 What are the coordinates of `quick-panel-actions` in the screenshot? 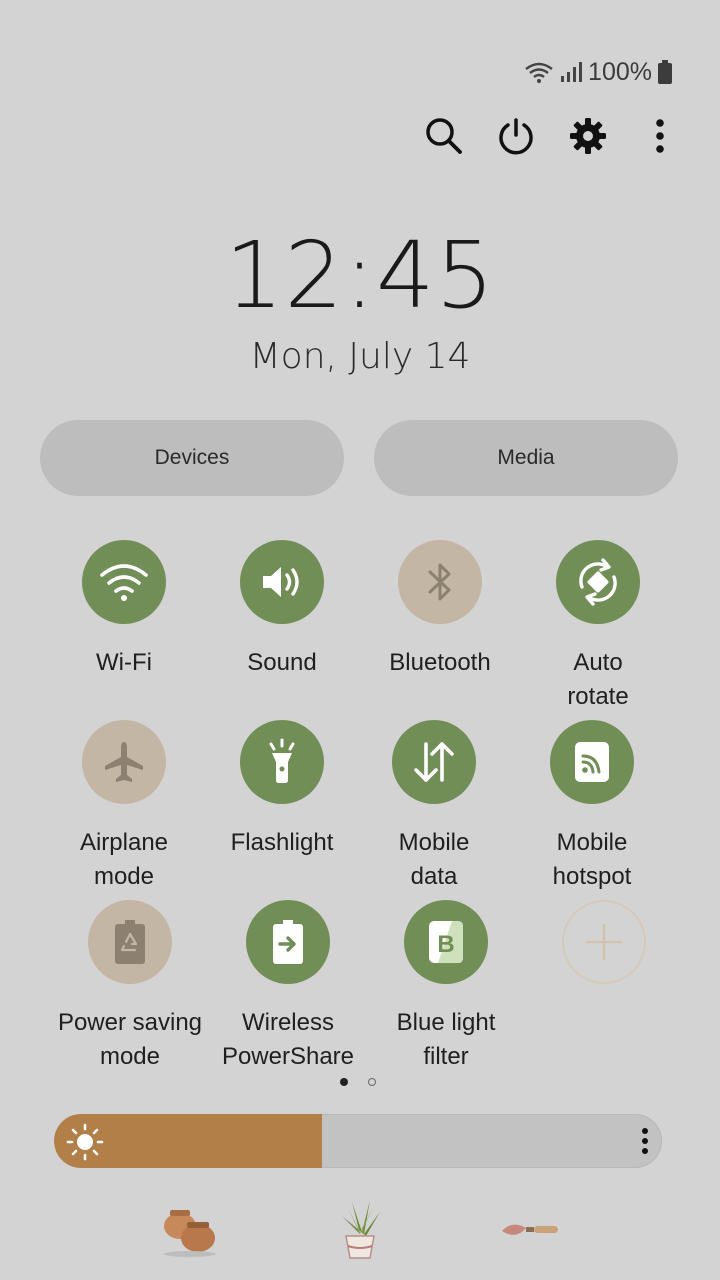 It's located at (552, 136).